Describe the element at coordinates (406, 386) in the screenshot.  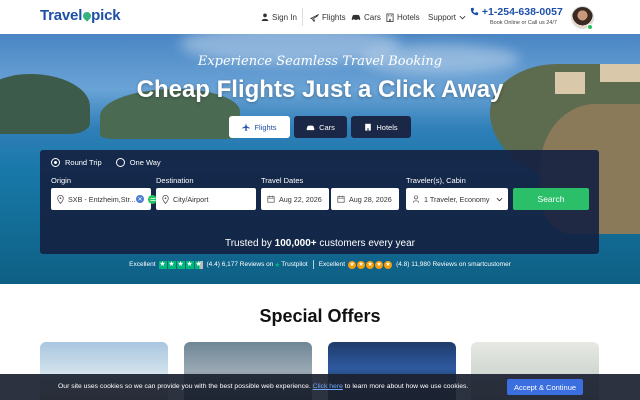
I see `cookie-text-after: to learn more about how we use cookies.` at that location.